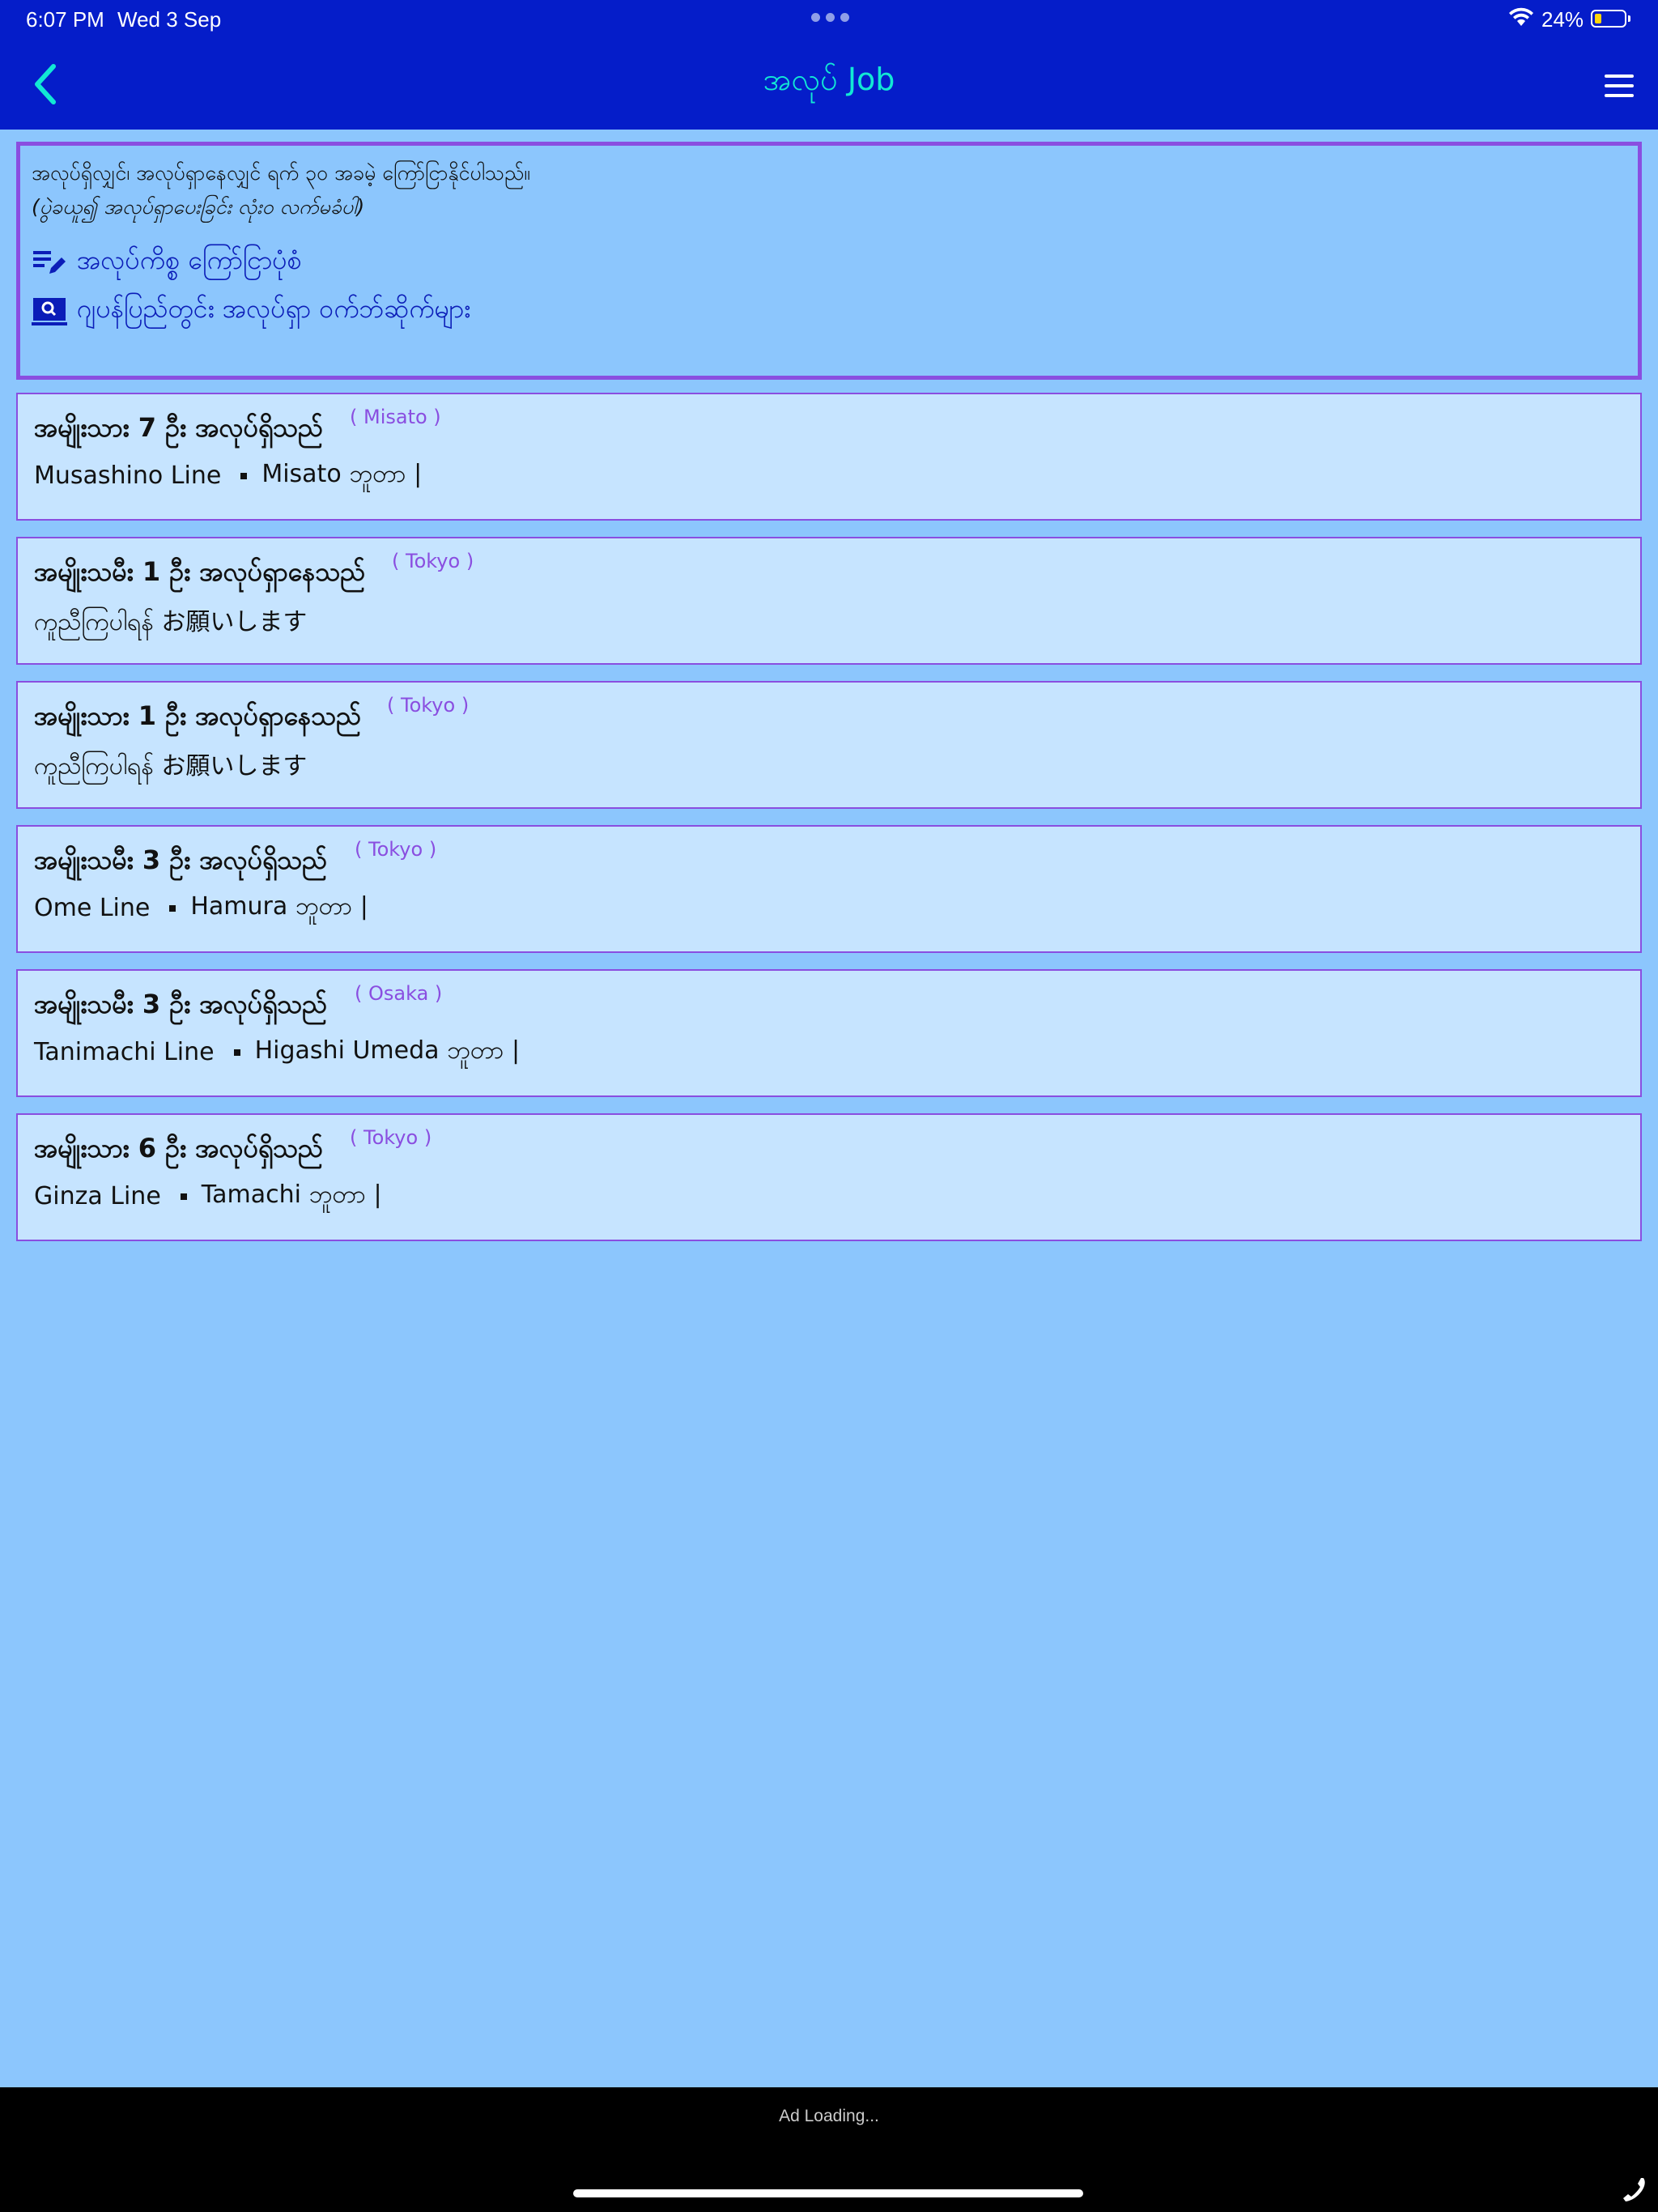  Describe the element at coordinates (49, 312) in the screenshot. I see `search-laptop-icon` at that location.